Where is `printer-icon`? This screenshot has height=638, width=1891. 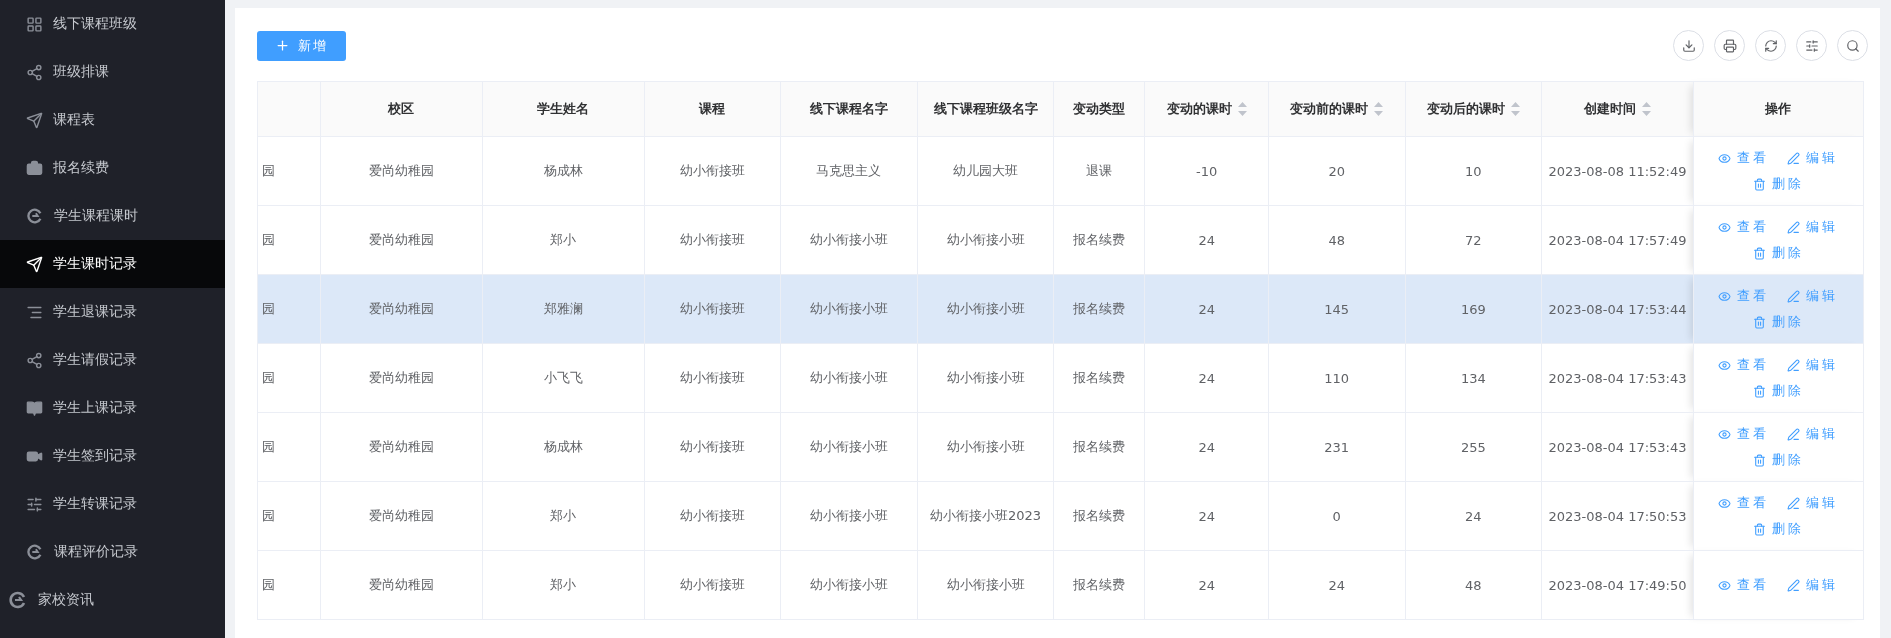 printer-icon is located at coordinates (1729, 45).